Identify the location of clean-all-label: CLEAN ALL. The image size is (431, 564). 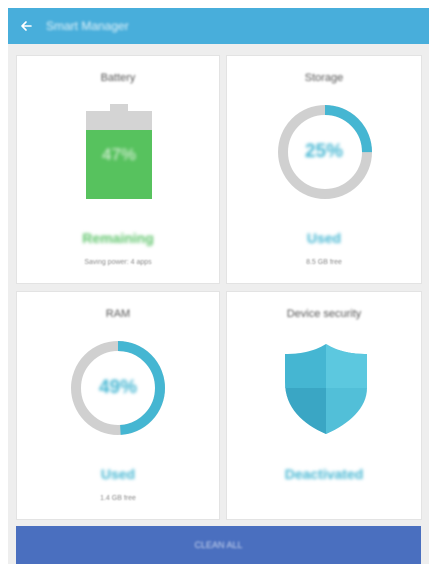
(218, 545).